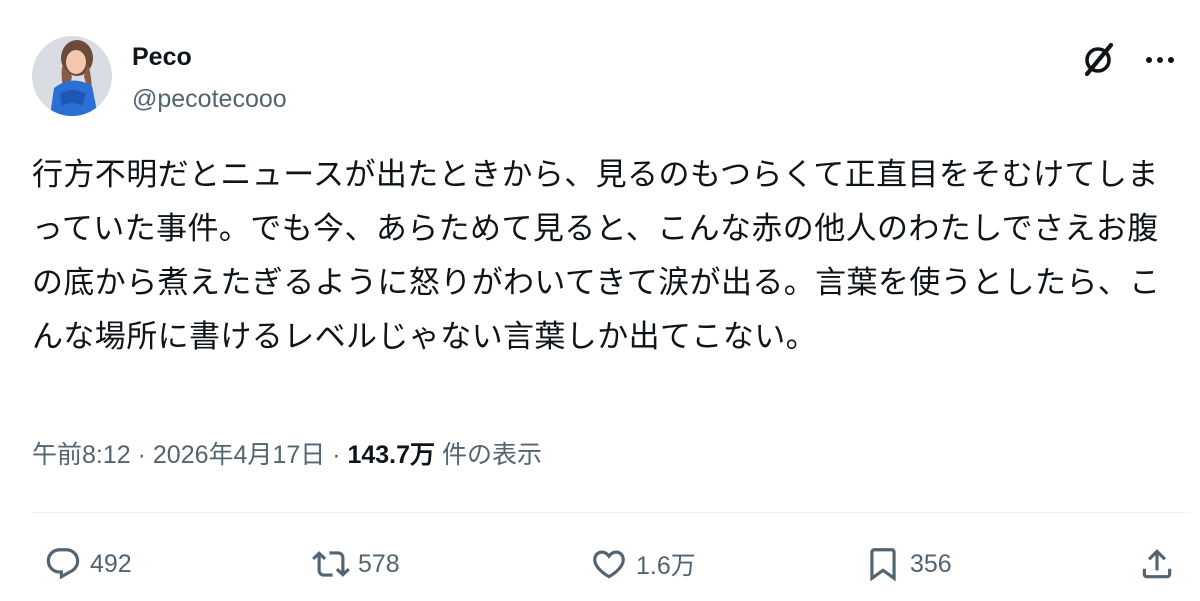 The width and height of the screenshot is (1200, 601). I want to click on author-handle: @pecotecooo, so click(209, 99).